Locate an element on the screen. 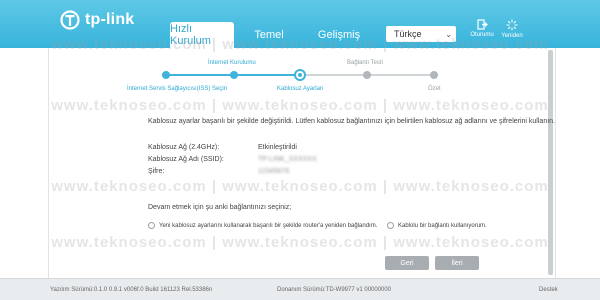 This screenshot has width=600, height=300. back-button: Geri is located at coordinates (407, 263).